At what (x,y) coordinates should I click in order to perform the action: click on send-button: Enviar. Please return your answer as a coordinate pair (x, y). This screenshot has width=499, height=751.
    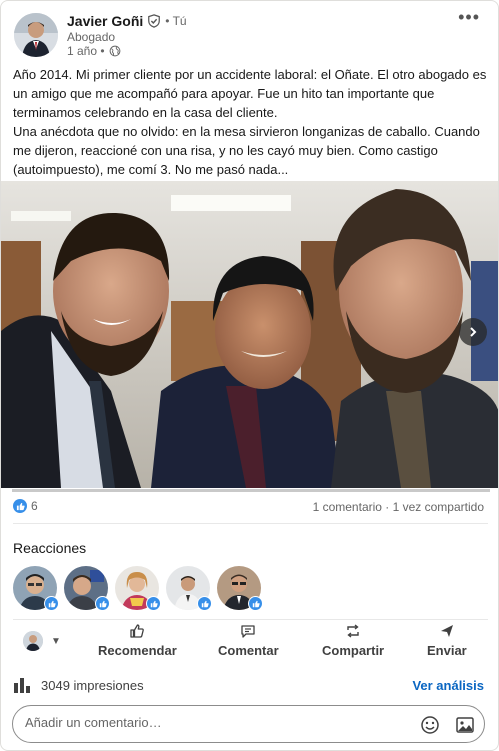
    Looking at the image, I should click on (447, 640).